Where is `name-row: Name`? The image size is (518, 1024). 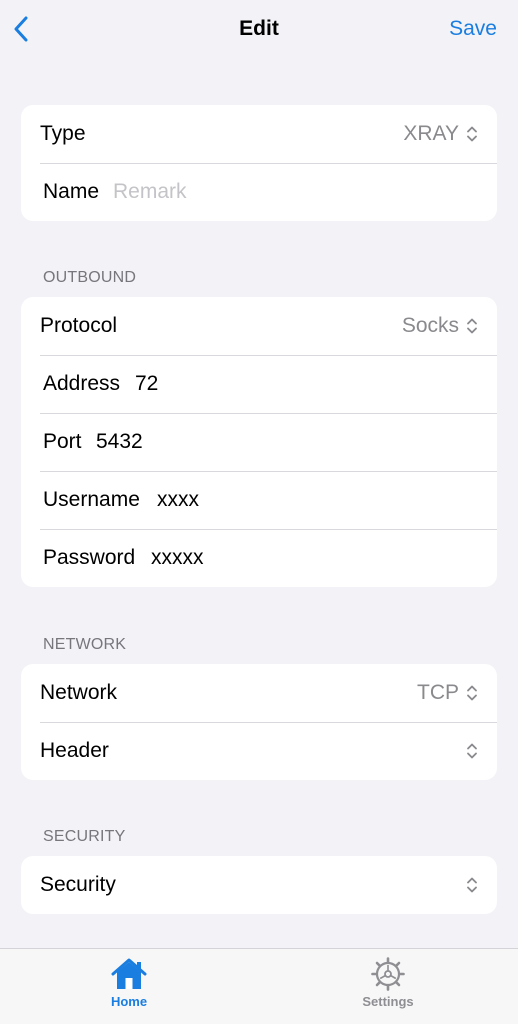 name-row: Name is located at coordinates (259, 192).